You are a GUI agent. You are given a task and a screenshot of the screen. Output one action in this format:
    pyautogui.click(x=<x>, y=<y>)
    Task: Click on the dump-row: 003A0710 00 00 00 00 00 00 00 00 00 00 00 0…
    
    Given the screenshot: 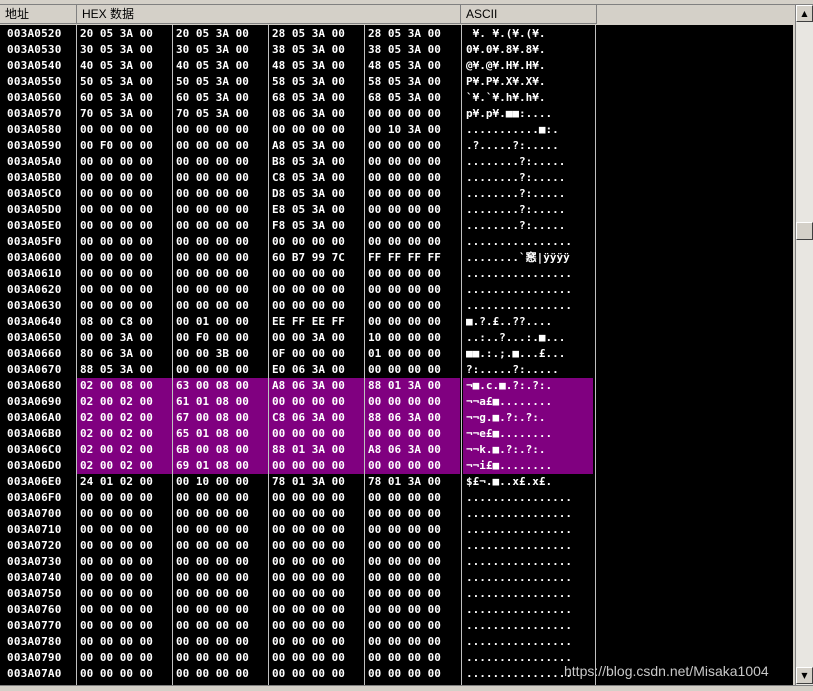 What is the action you would take?
    pyautogui.click(x=396, y=530)
    